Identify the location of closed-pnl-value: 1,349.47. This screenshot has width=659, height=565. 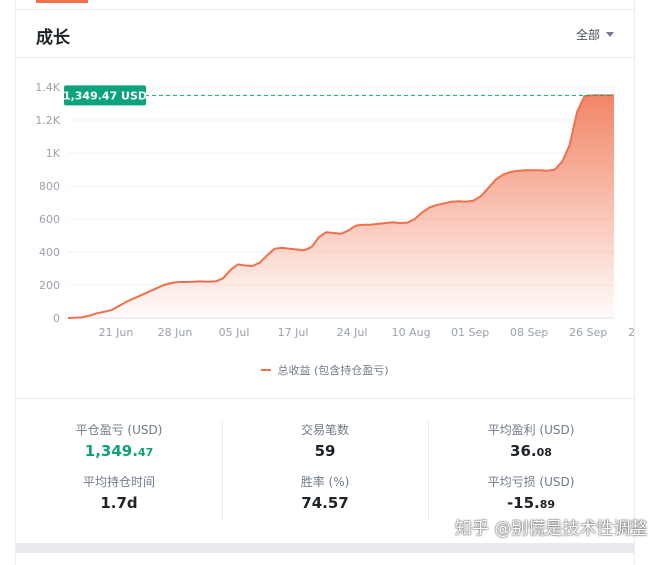
(119, 451).